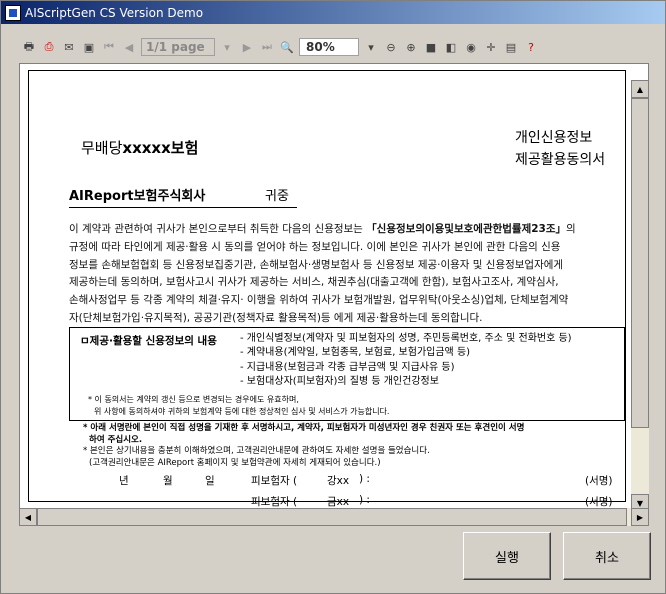 The height and width of the screenshot is (594, 666). I want to click on horizontal-scrollbar: ◀ ▶, so click(334, 517).